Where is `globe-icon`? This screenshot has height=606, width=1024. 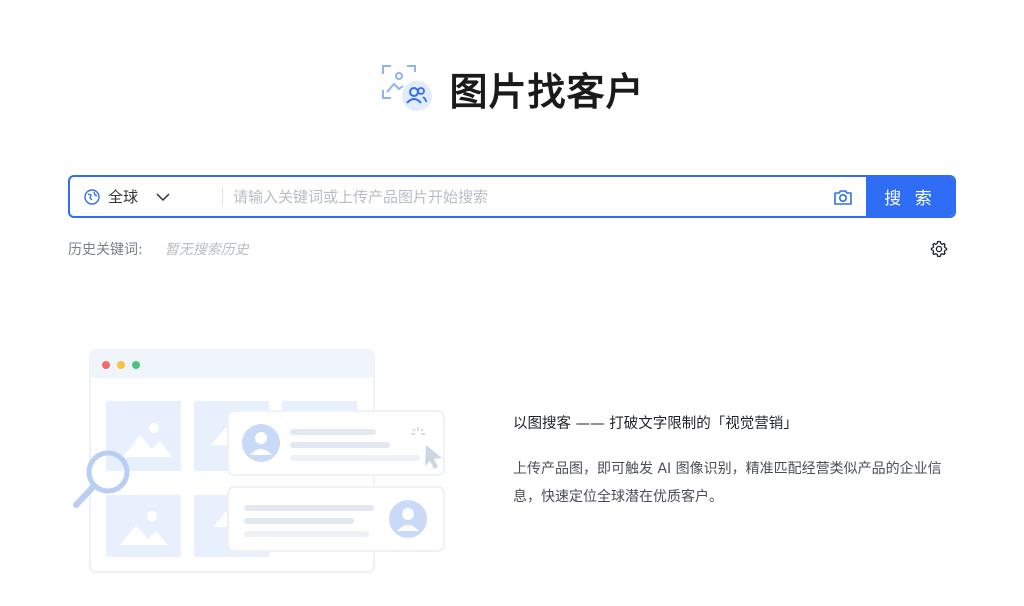
globe-icon is located at coordinates (92, 196).